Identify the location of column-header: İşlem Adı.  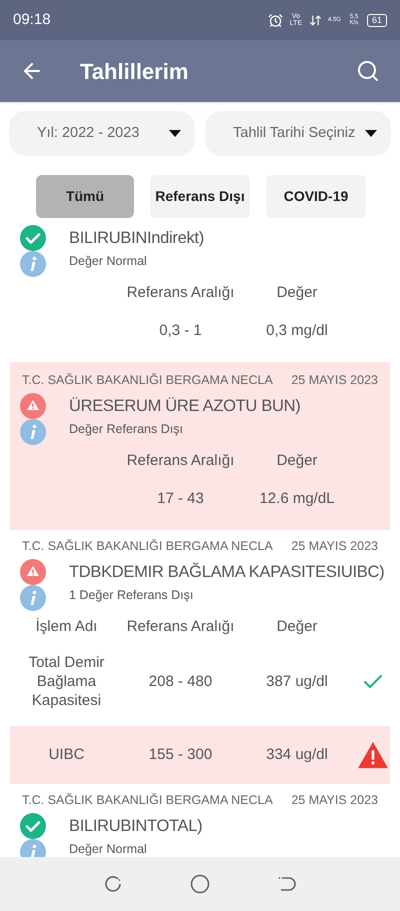
(66, 627).